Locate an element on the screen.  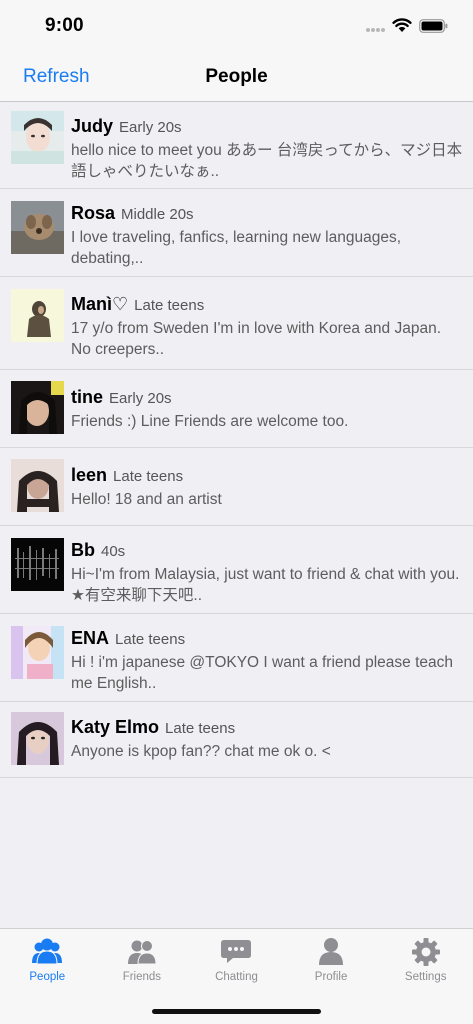
status-bar: 9:00 is located at coordinates (236, 26).